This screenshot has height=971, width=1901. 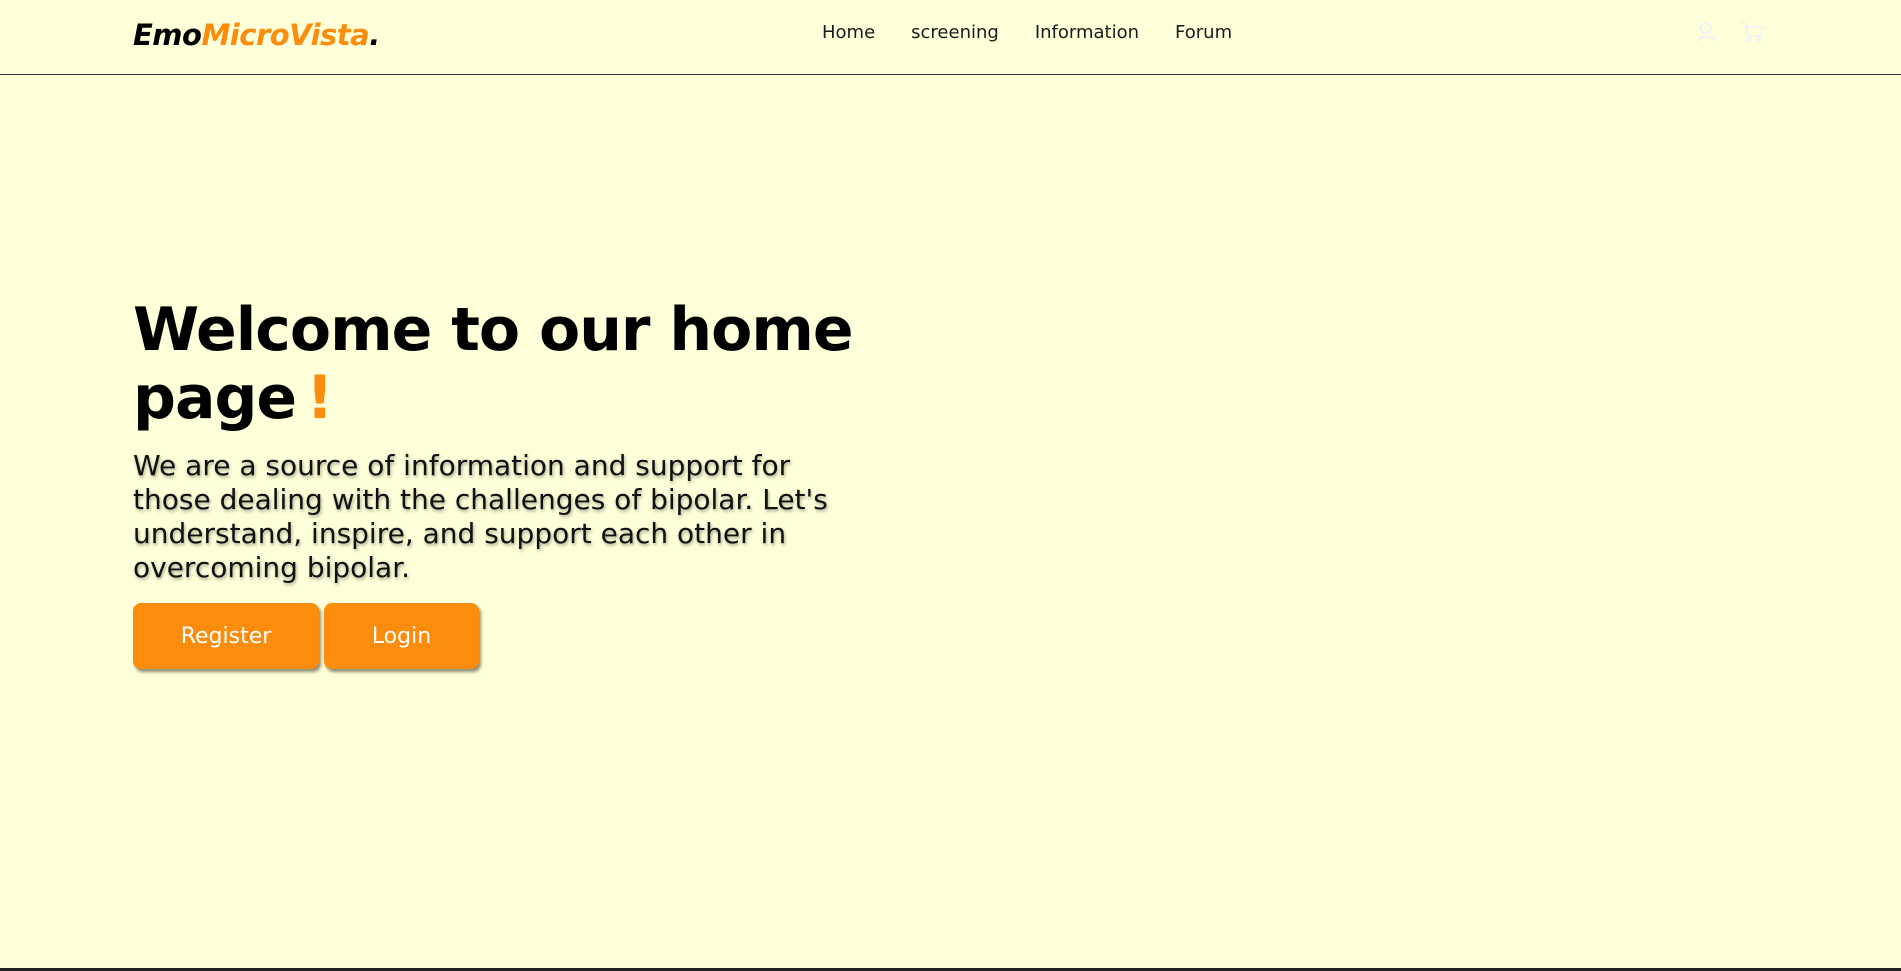 What do you see at coordinates (1752, 32) in the screenshot?
I see `cart-icon` at bounding box center [1752, 32].